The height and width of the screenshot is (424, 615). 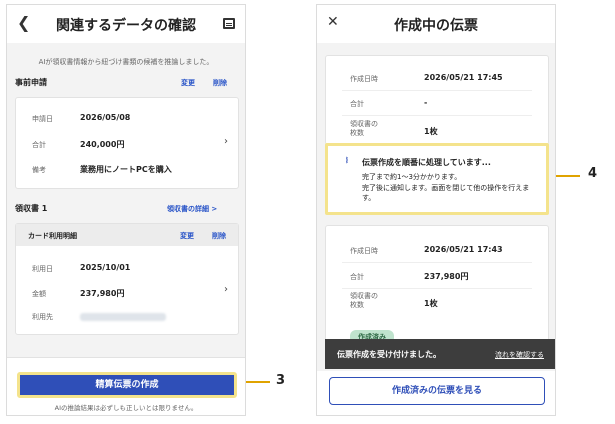 What do you see at coordinates (126, 62) in the screenshot?
I see `ai-note: AIが領収書情報から紐づけ書類の候補を推論しました。` at bounding box center [126, 62].